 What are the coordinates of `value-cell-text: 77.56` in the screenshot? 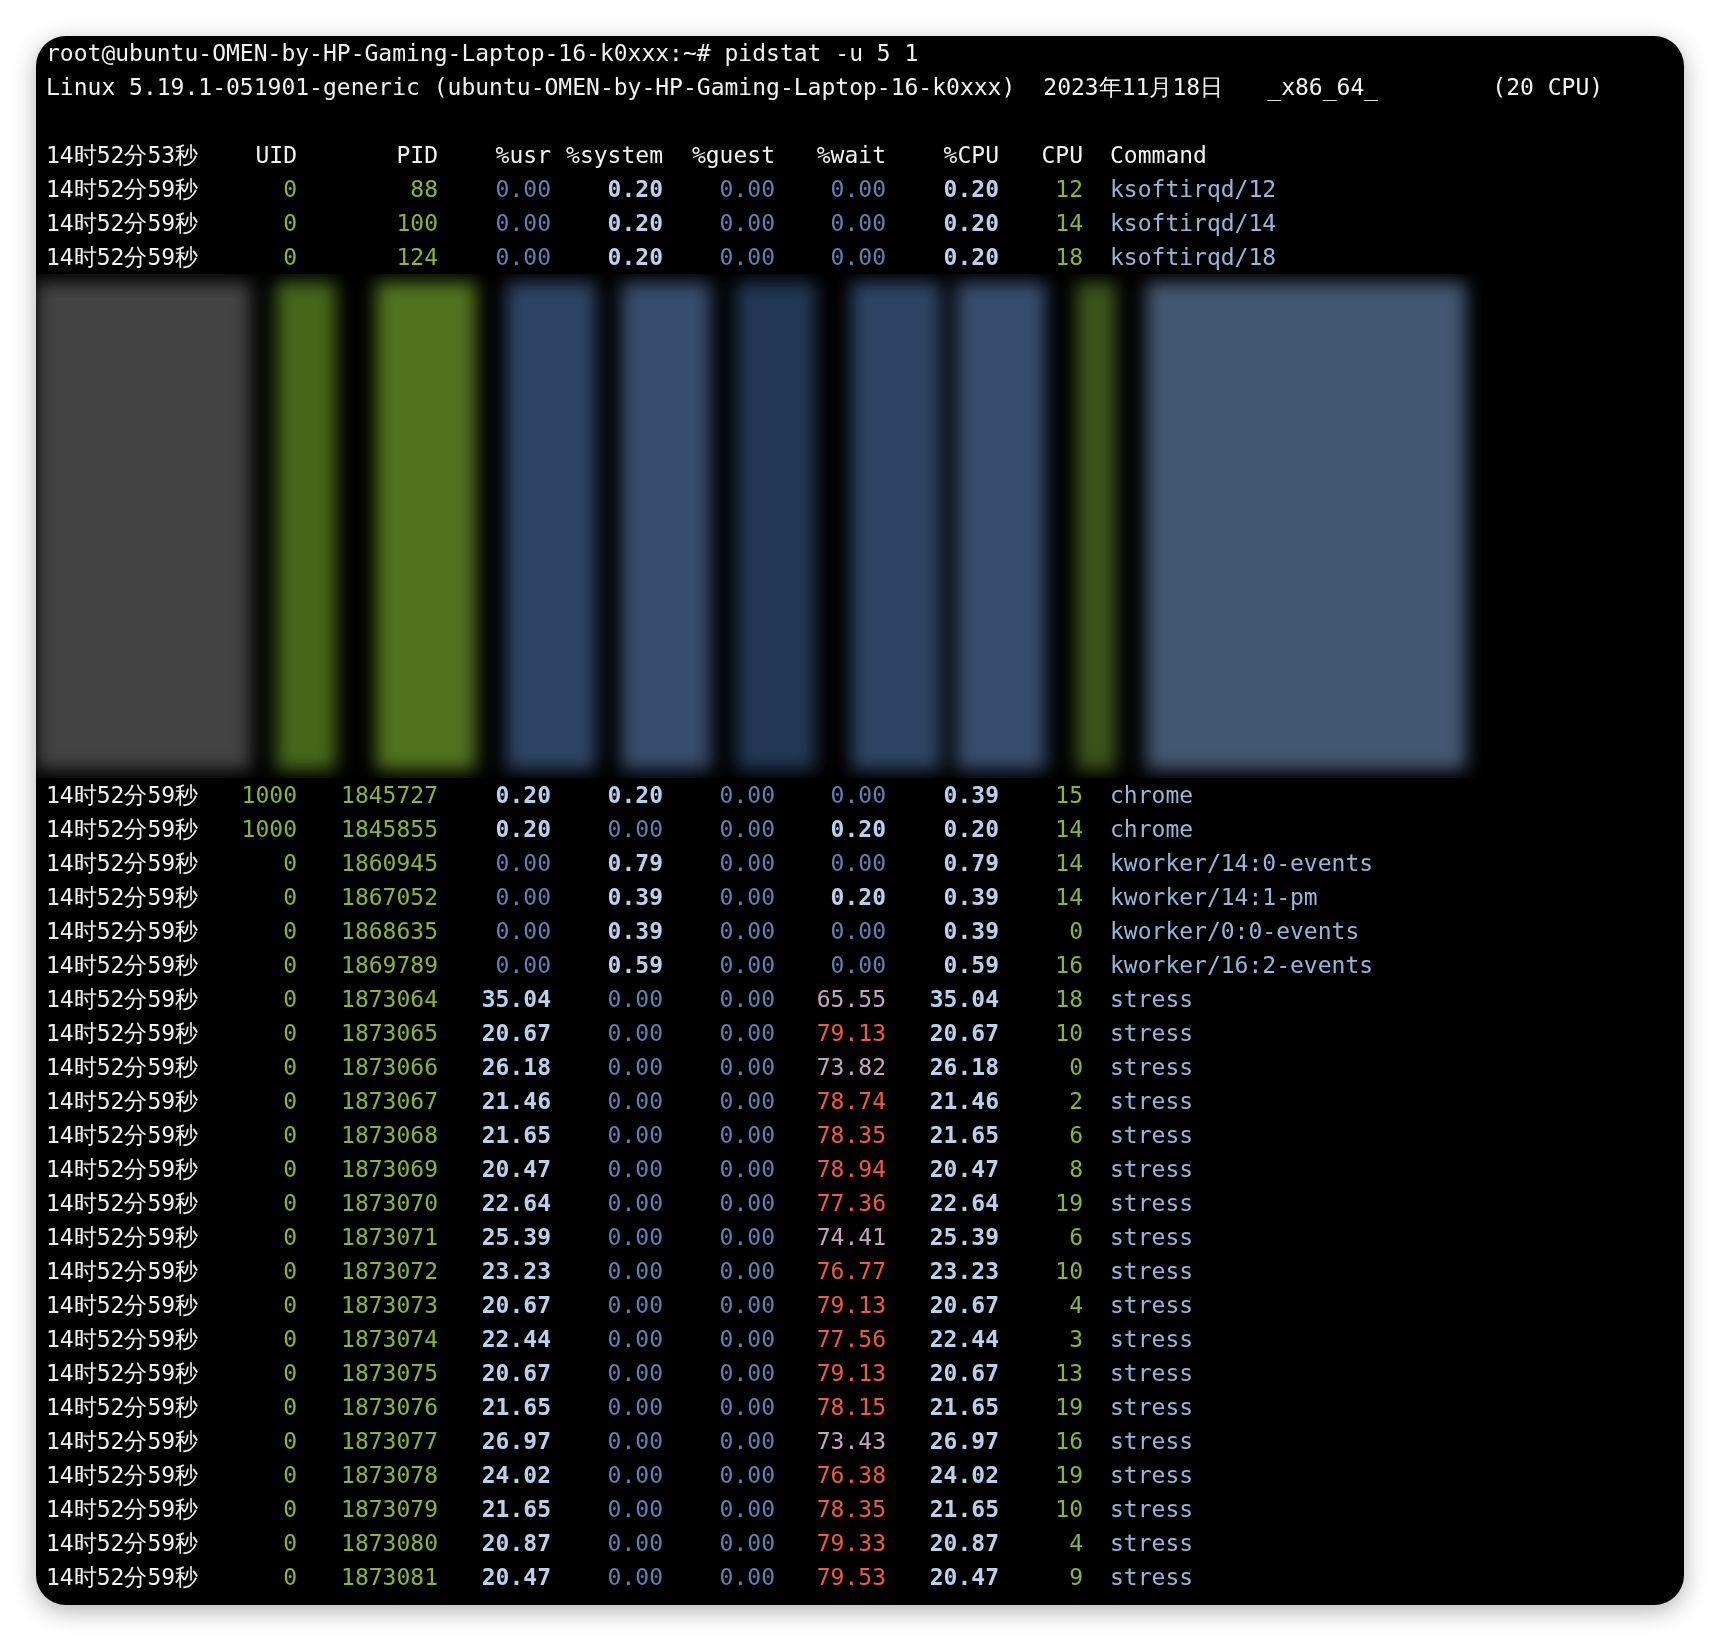 It's located at (850, 1339).